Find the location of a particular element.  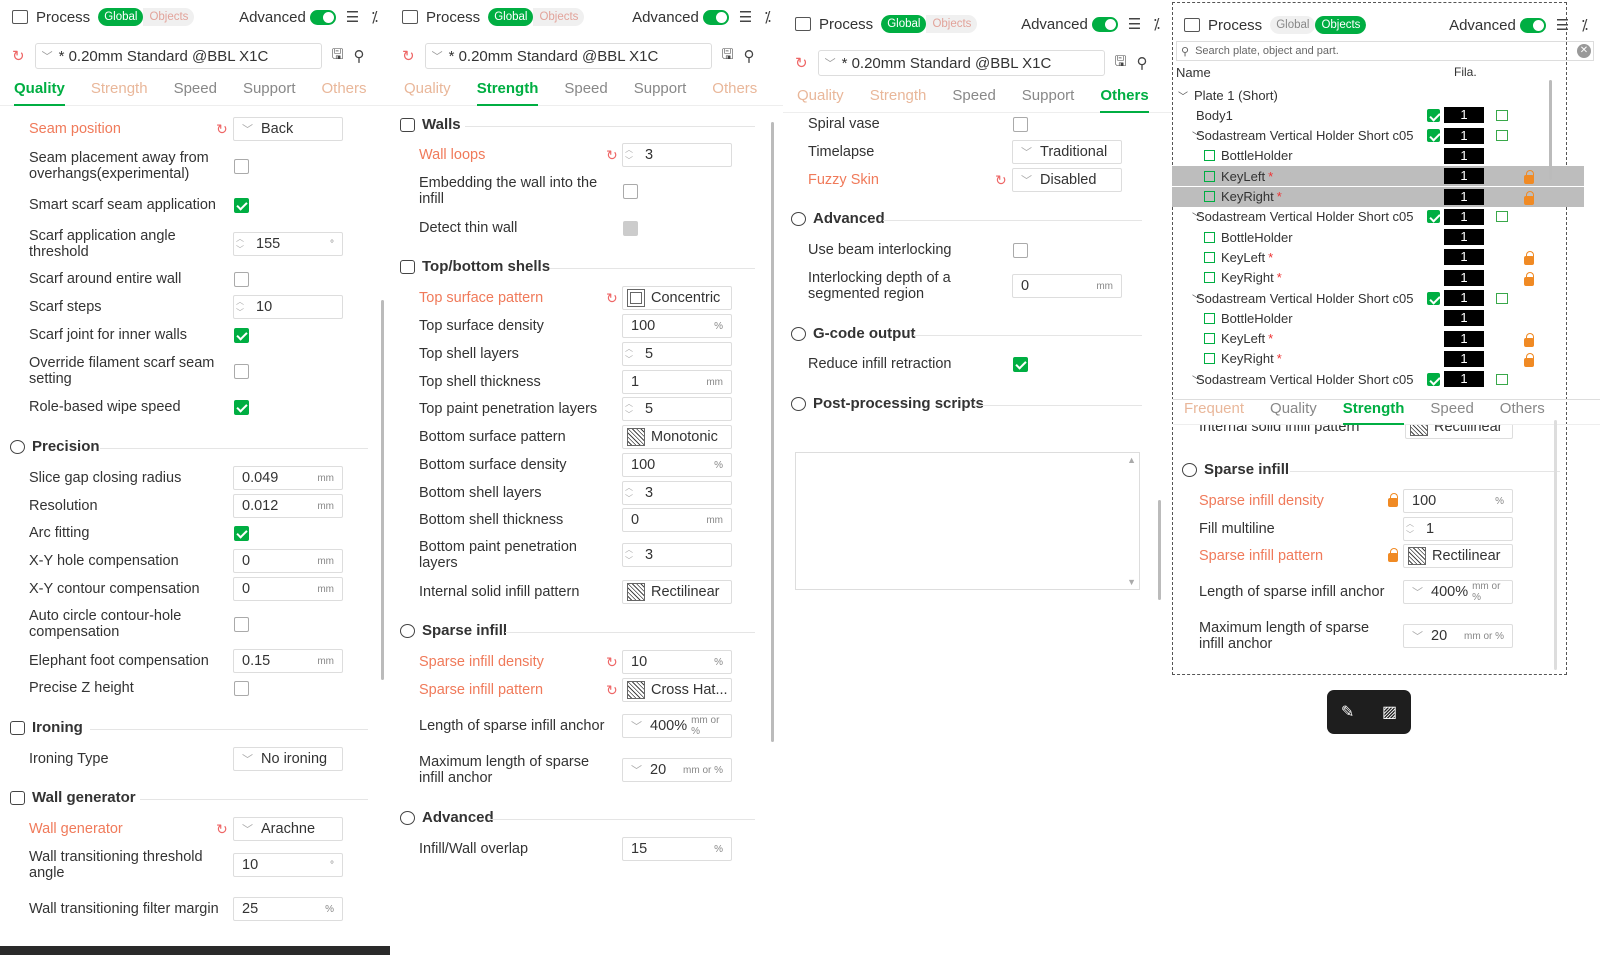

reduce-retract-checkbox is located at coordinates (1020, 364).